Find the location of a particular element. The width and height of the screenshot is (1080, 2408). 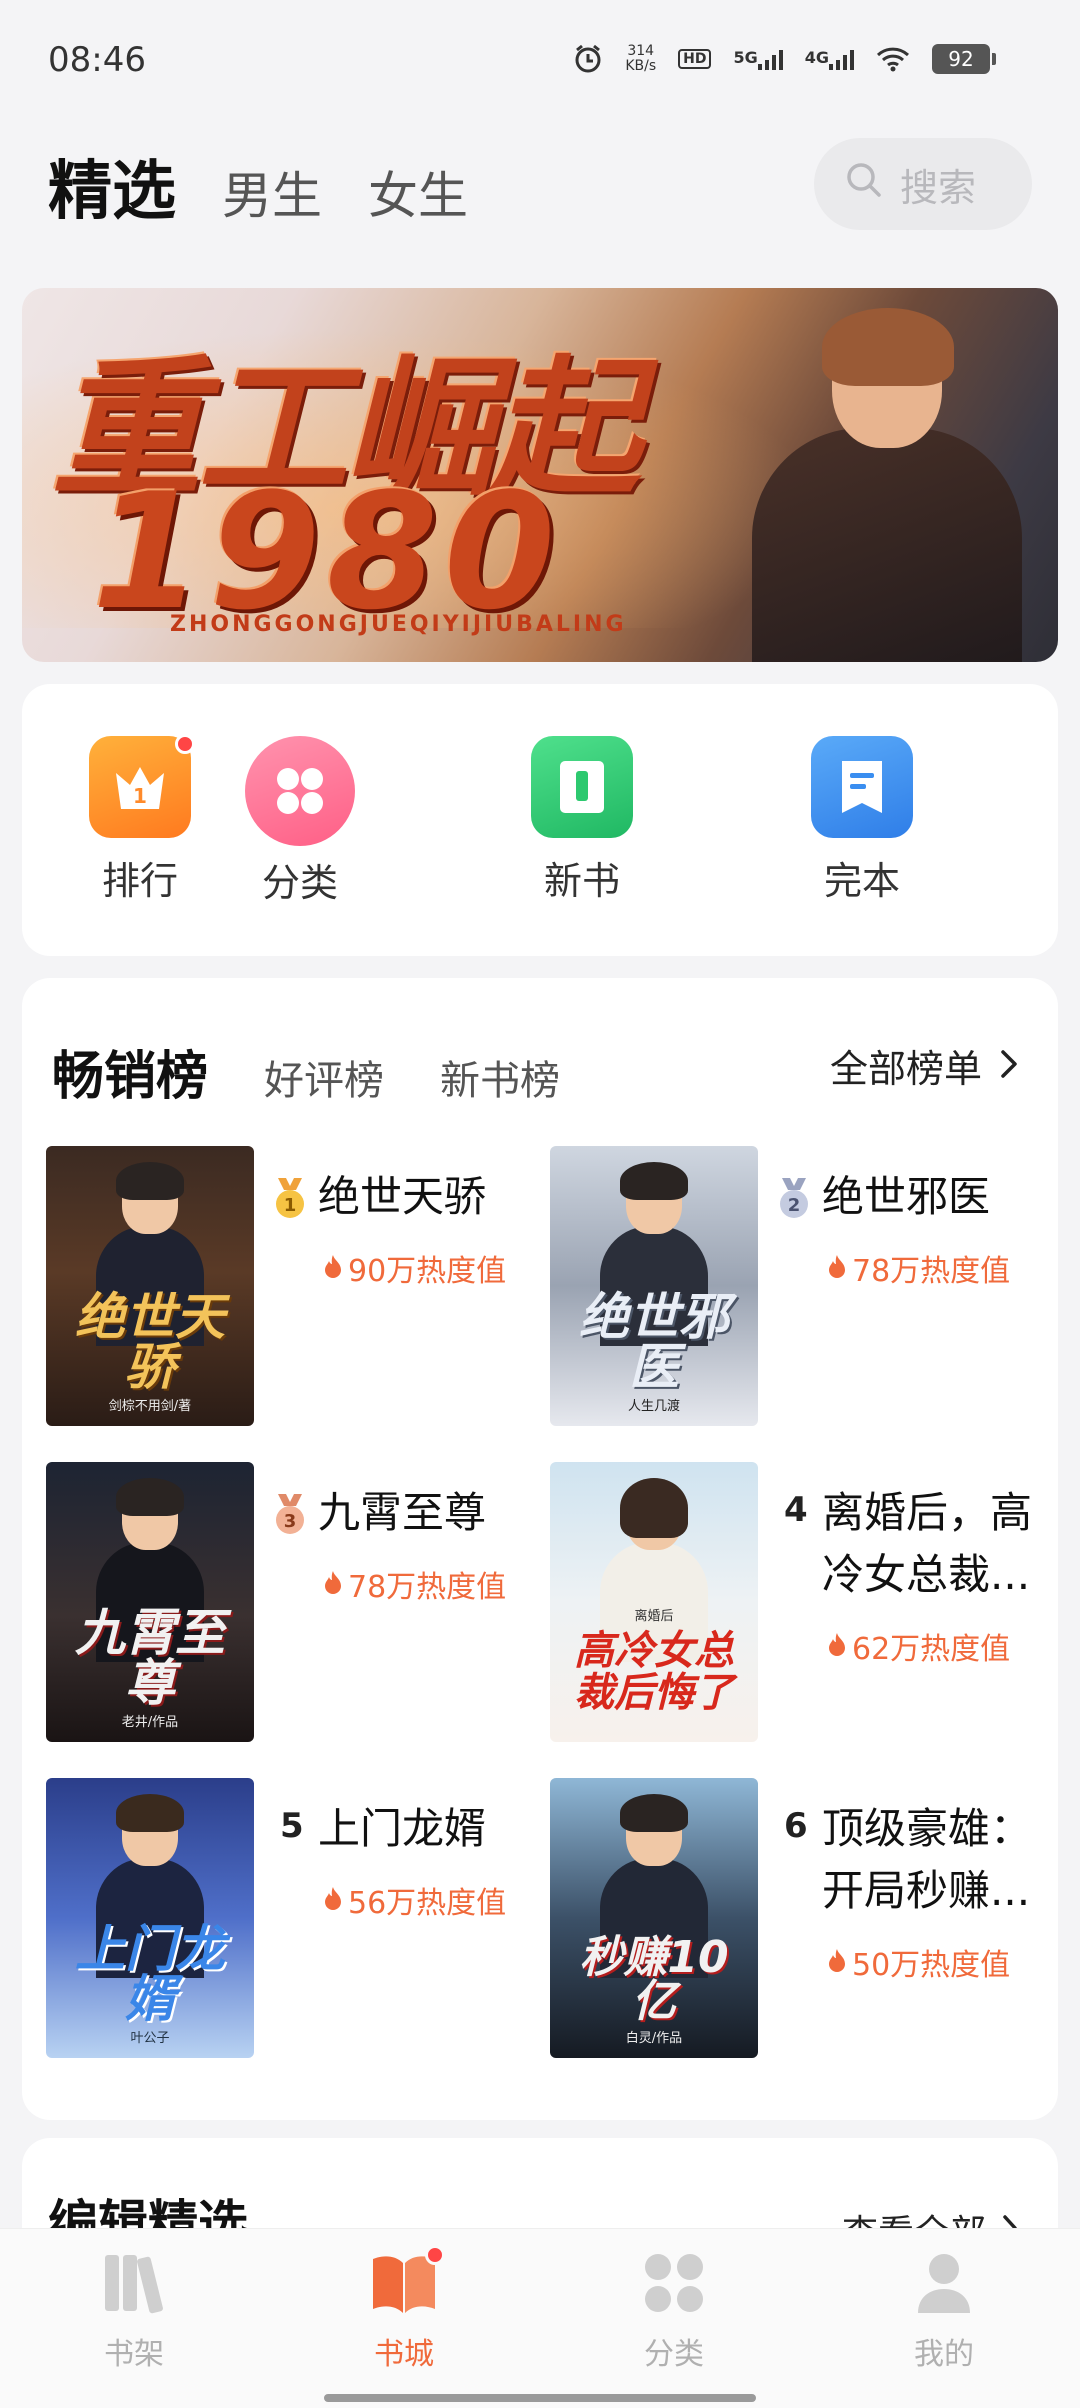

banner-character-image is located at coordinates (882, 485).